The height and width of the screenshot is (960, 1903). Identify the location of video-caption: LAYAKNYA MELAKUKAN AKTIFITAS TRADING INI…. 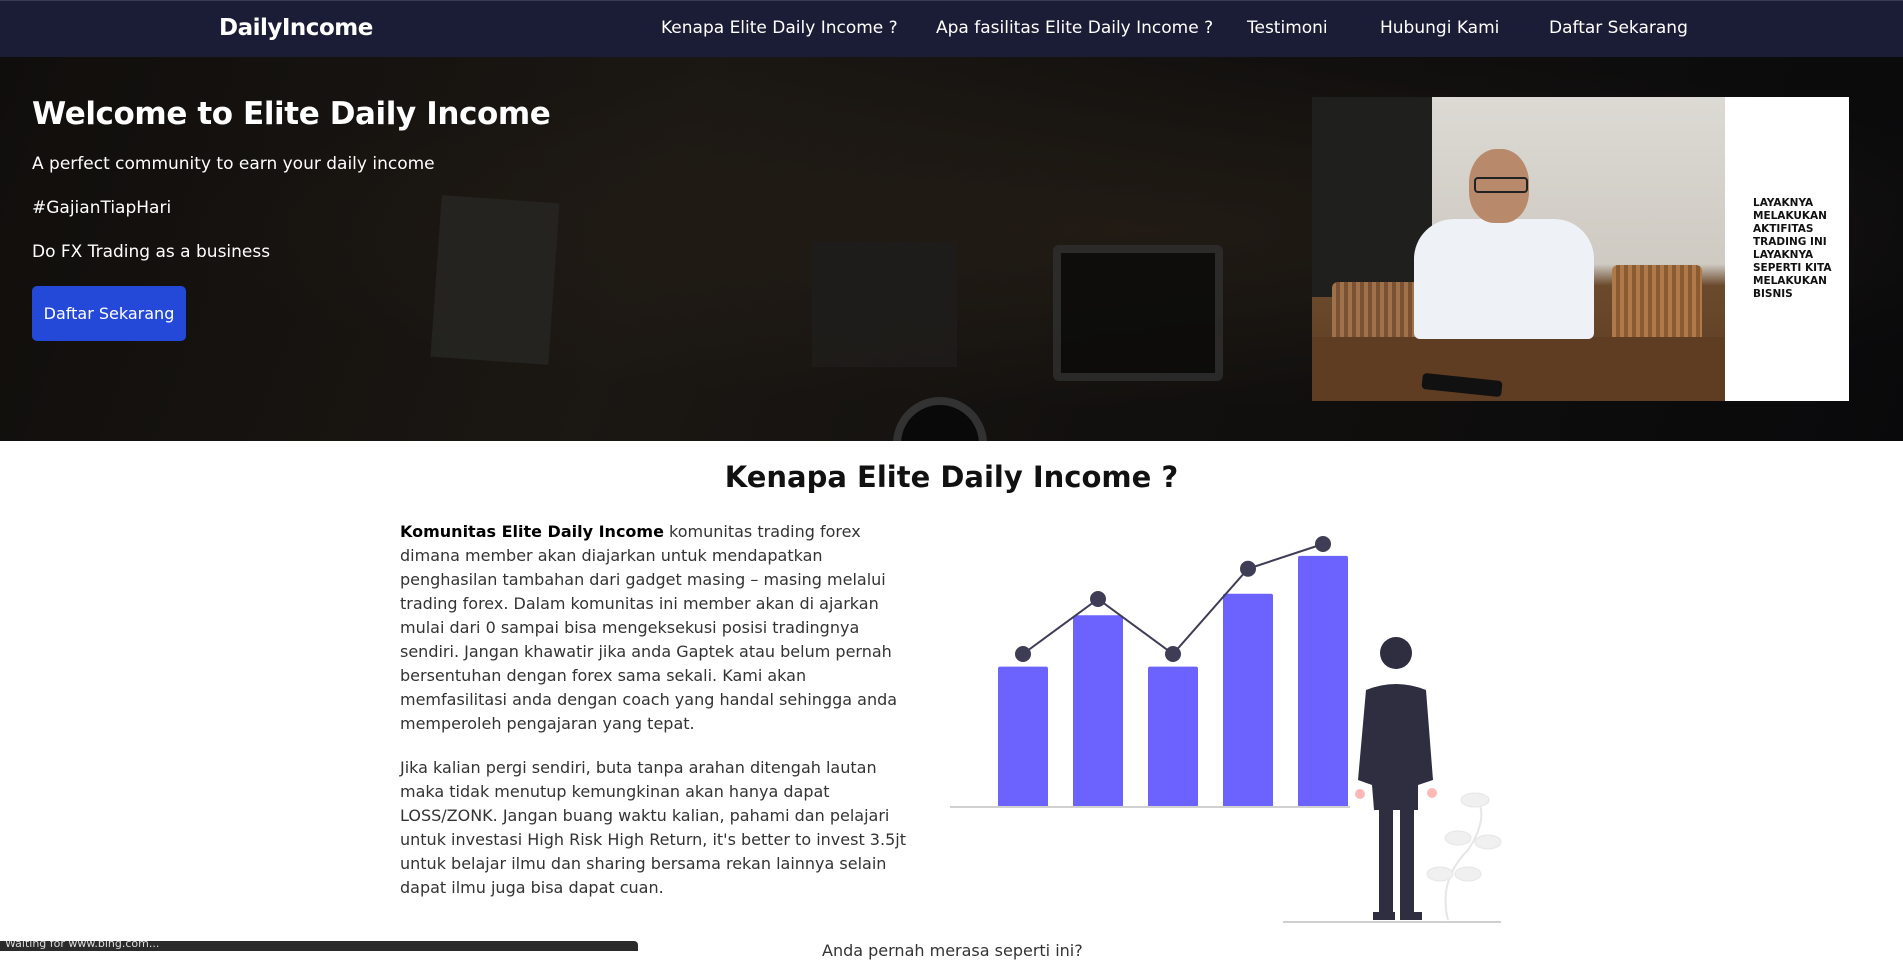
(1792, 248).